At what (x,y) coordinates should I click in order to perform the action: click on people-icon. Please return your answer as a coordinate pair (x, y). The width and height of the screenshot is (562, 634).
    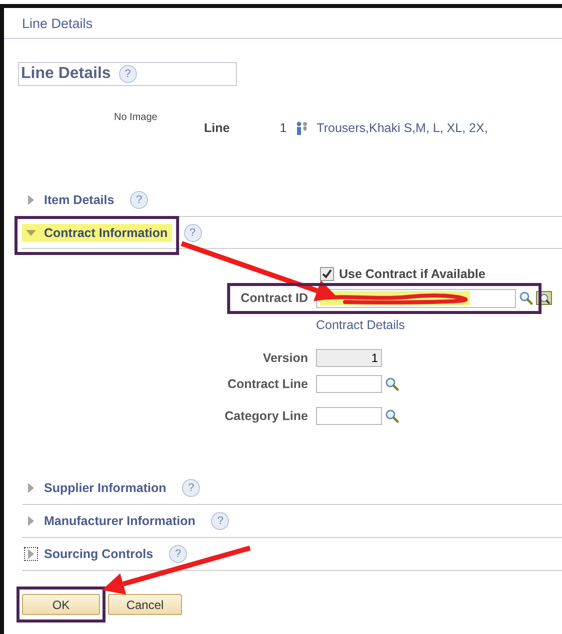
    Looking at the image, I should click on (301, 128).